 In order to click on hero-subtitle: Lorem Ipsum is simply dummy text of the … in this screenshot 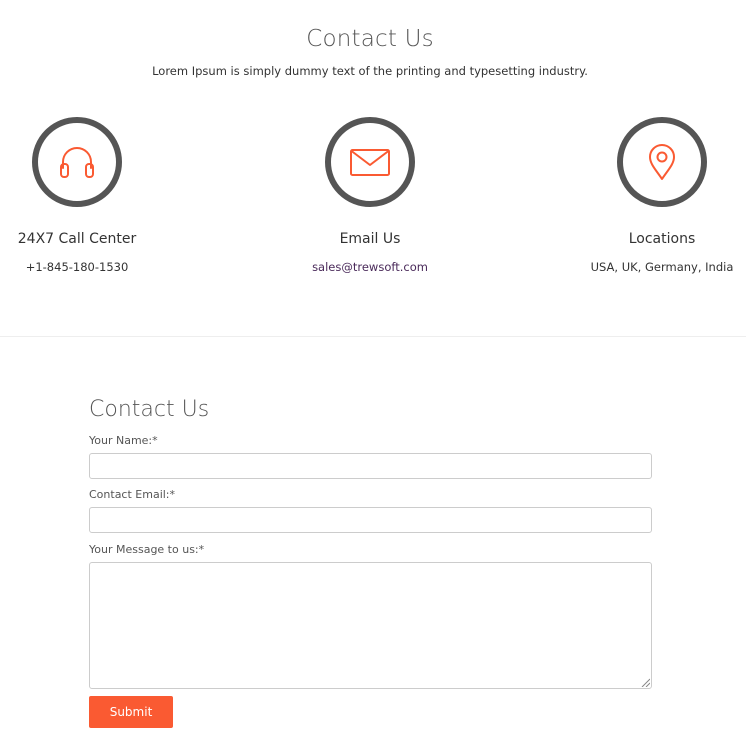, I will do `click(370, 71)`.